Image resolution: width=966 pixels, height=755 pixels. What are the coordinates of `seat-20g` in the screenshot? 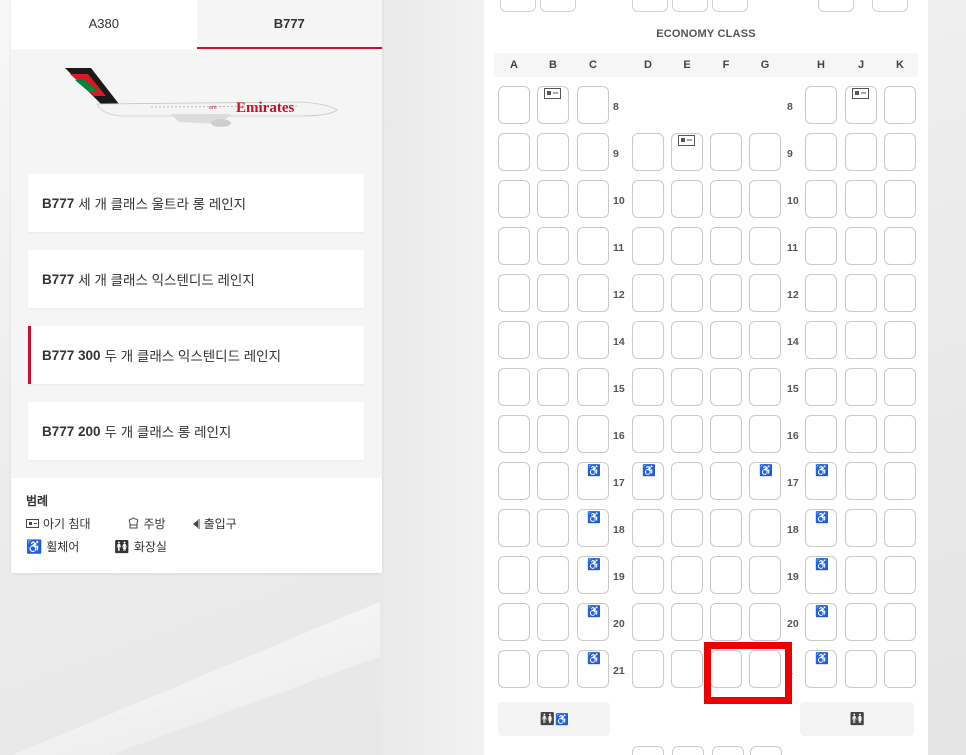 It's located at (765, 622).